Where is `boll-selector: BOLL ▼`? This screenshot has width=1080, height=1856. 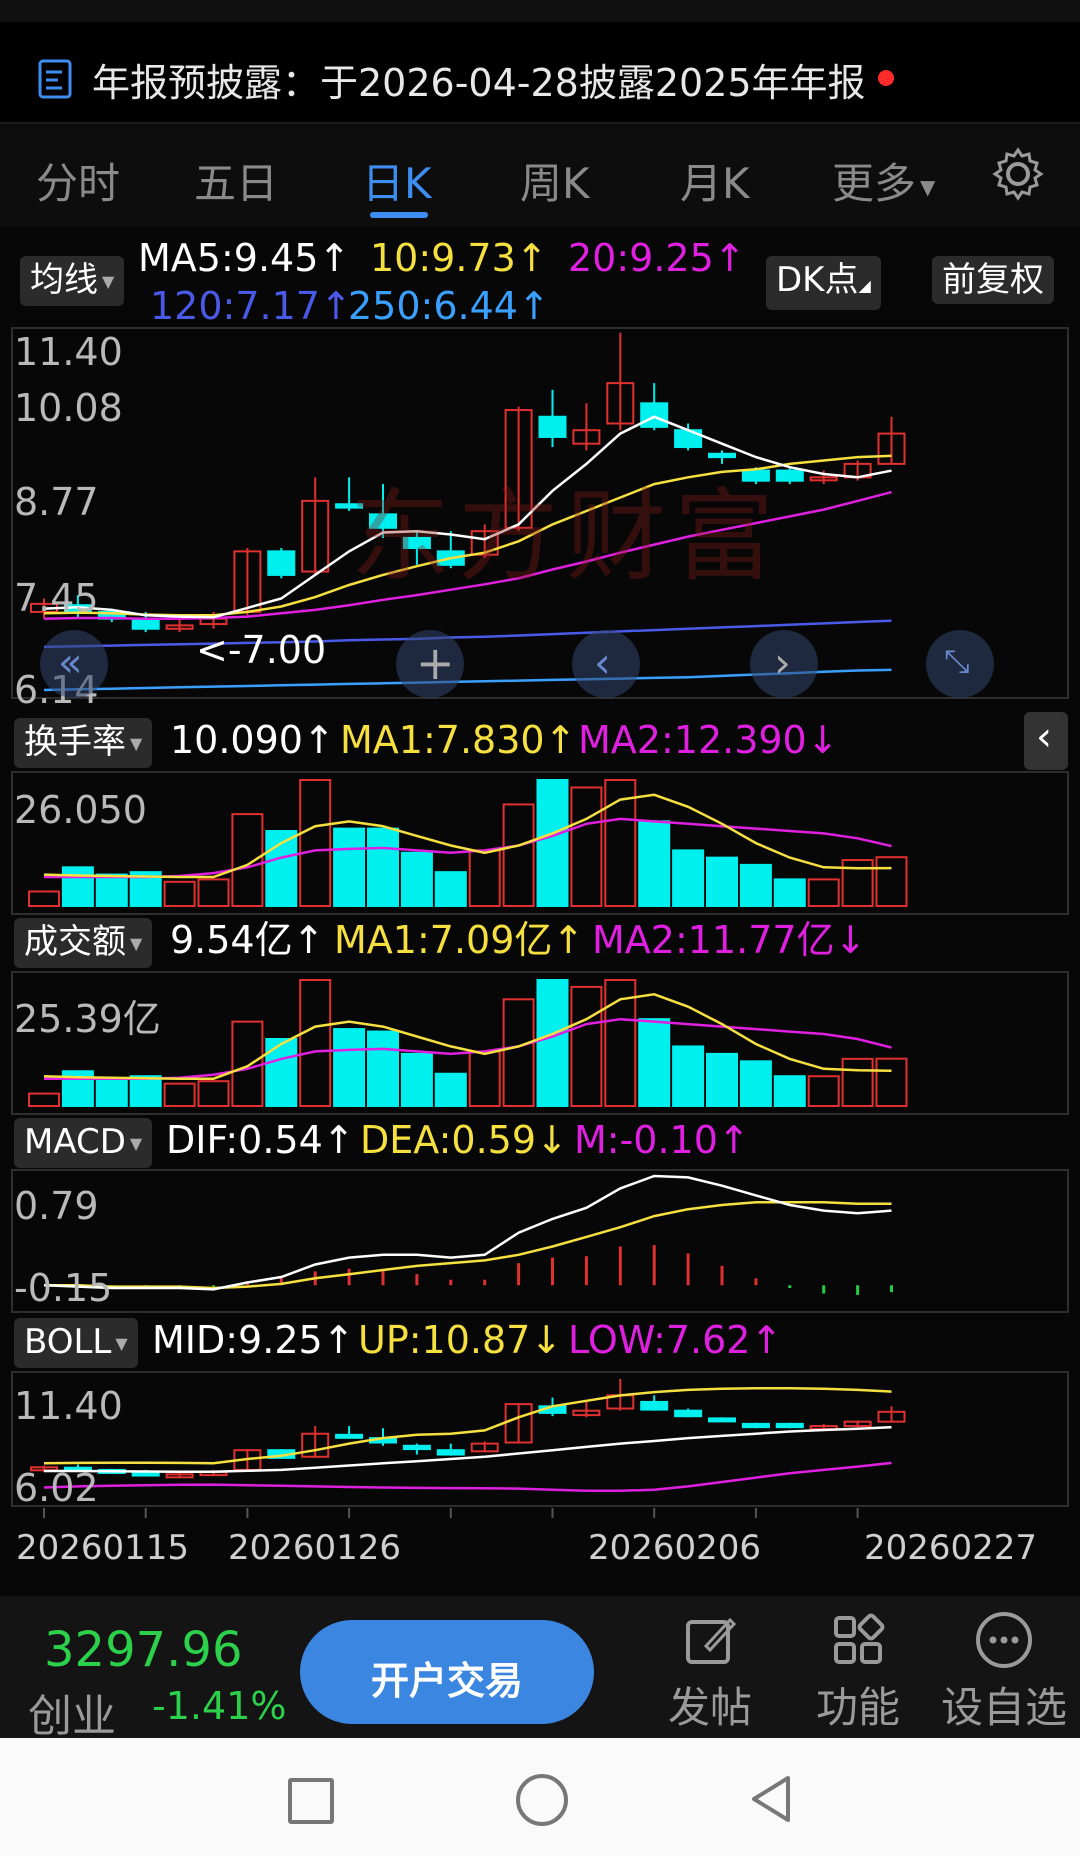 boll-selector: BOLL ▼ is located at coordinates (76, 1343).